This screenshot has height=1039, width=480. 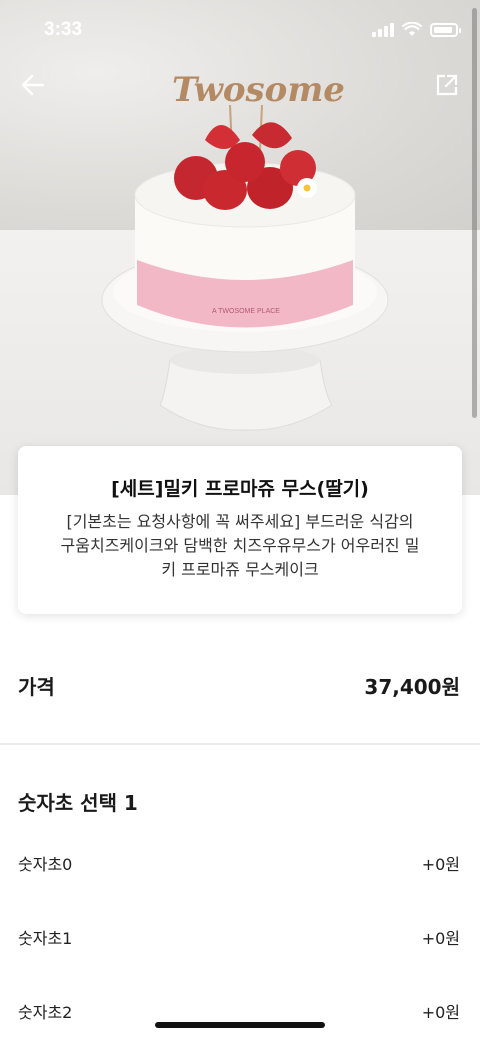 What do you see at coordinates (412, 29) in the screenshot?
I see `wifi-icon` at bounding box center [412, 29].